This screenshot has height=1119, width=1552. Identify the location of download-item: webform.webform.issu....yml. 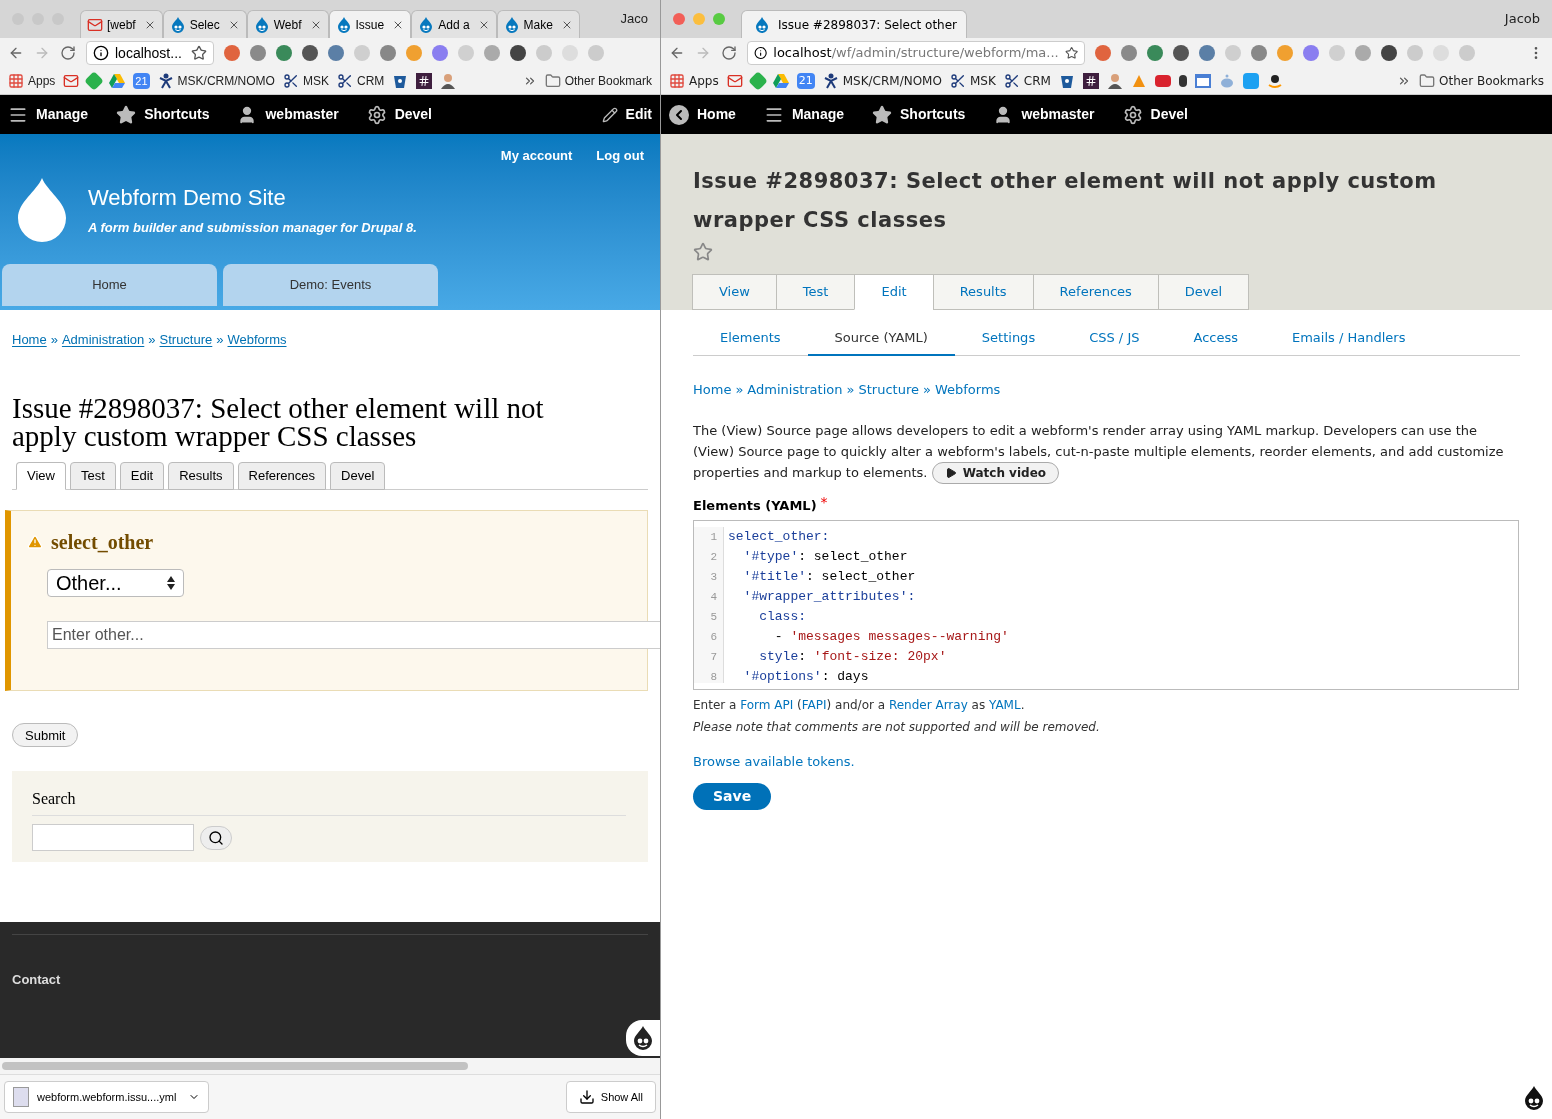
(106, 1097).